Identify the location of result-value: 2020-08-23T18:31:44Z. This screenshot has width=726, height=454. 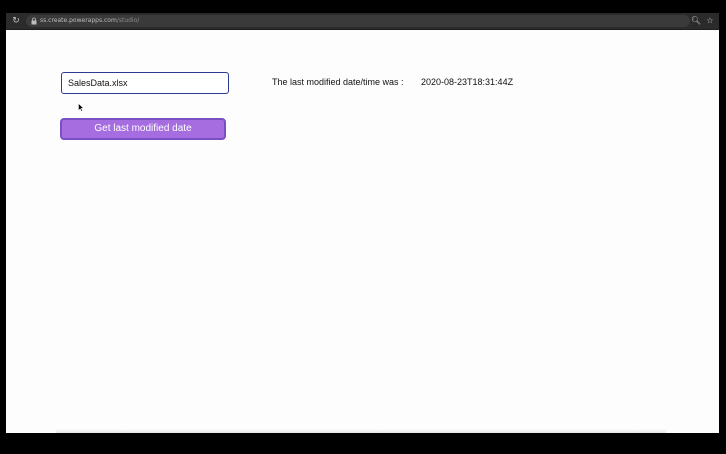
(467, 82).